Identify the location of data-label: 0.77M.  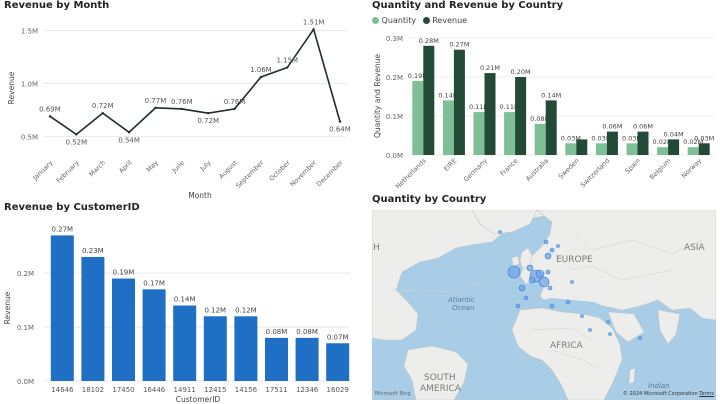
(156, 101).